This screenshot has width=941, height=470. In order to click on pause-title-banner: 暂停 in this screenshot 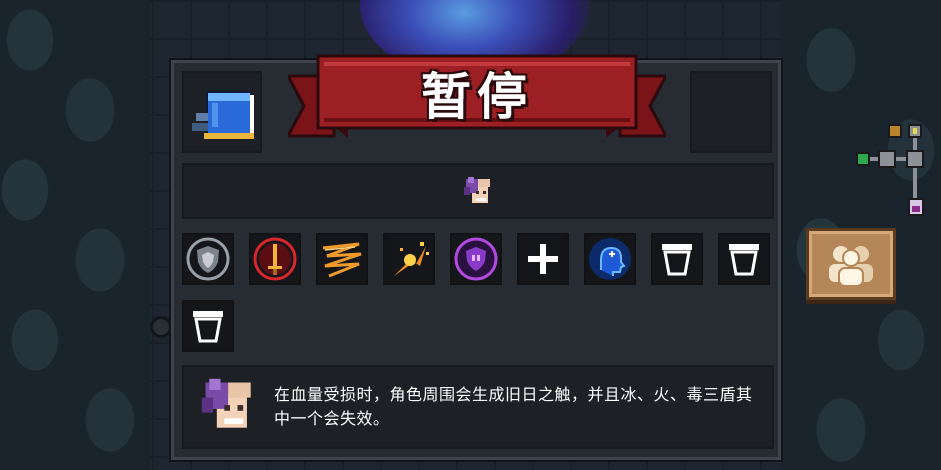, I will do `click(477, 99)`.